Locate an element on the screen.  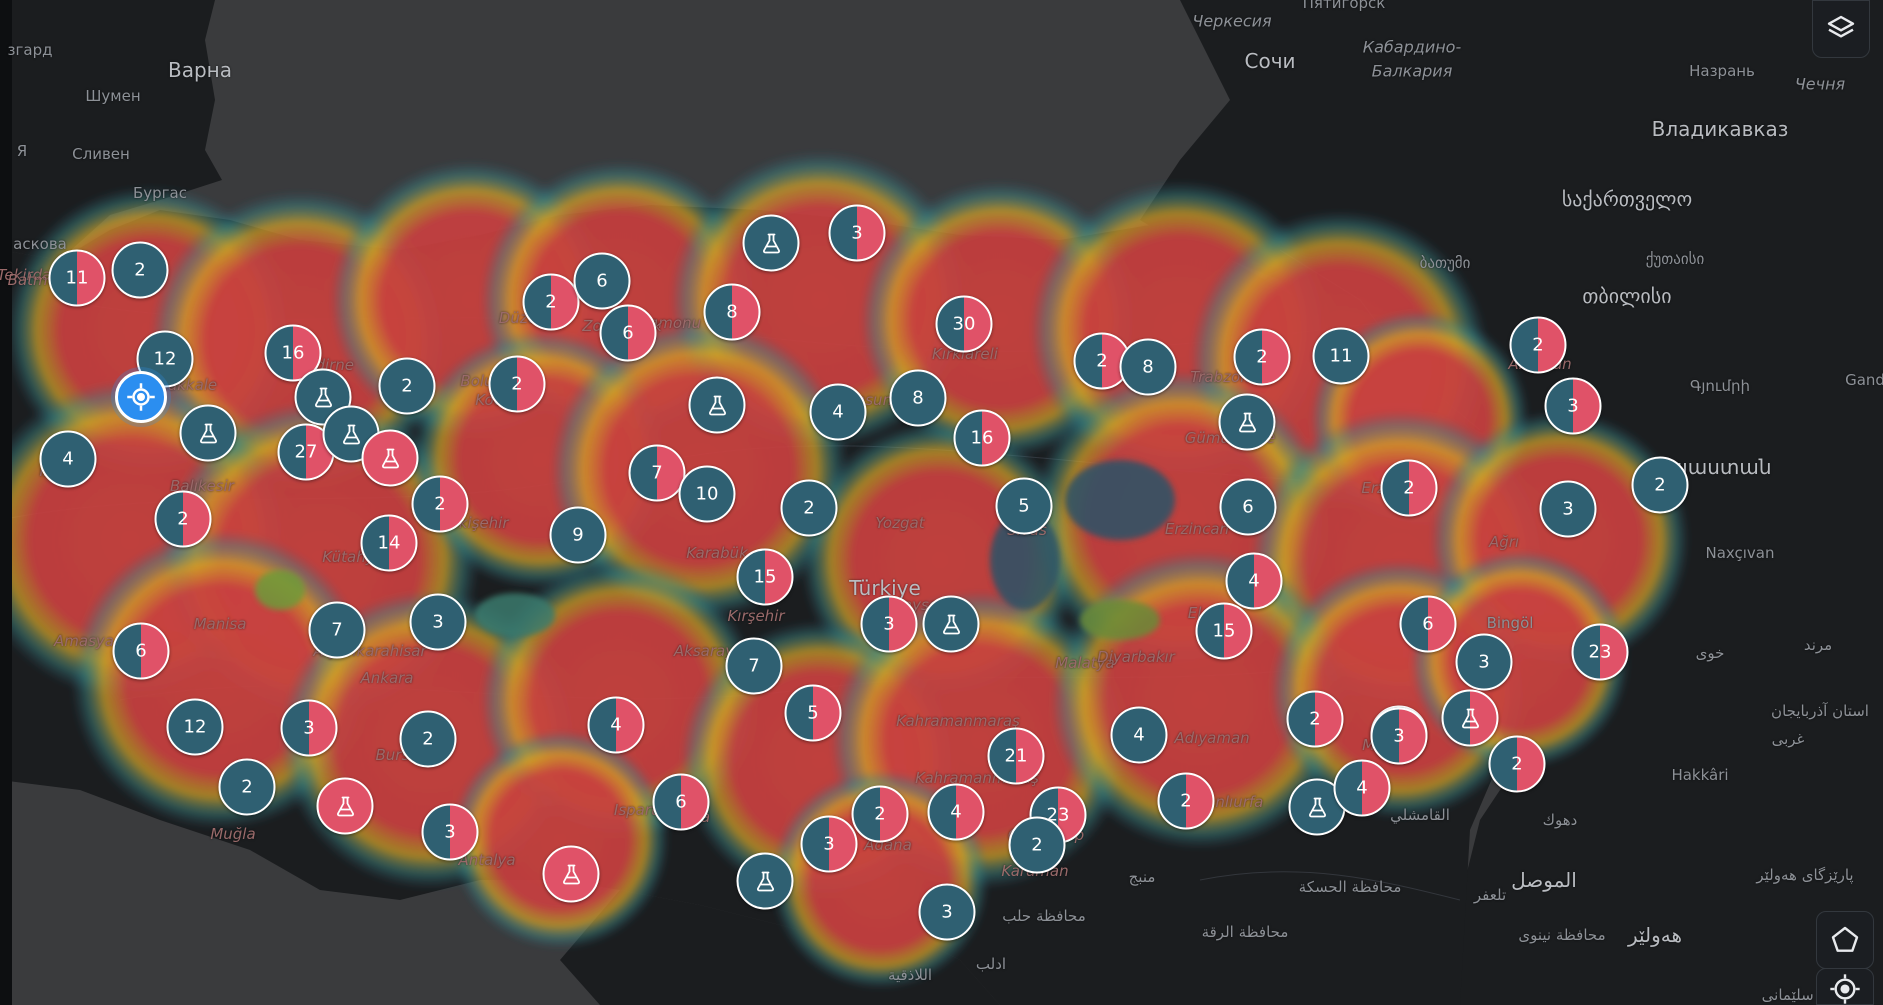
cluster-marker: 14 is located at coordinates (389, 543).